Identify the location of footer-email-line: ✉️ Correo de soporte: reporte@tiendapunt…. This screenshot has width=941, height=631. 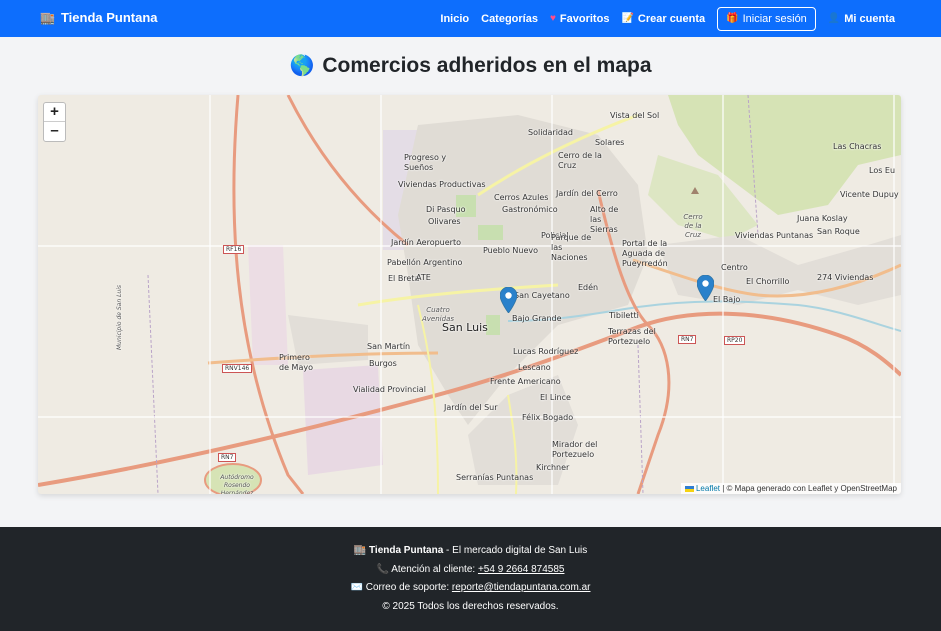
(470, 587).